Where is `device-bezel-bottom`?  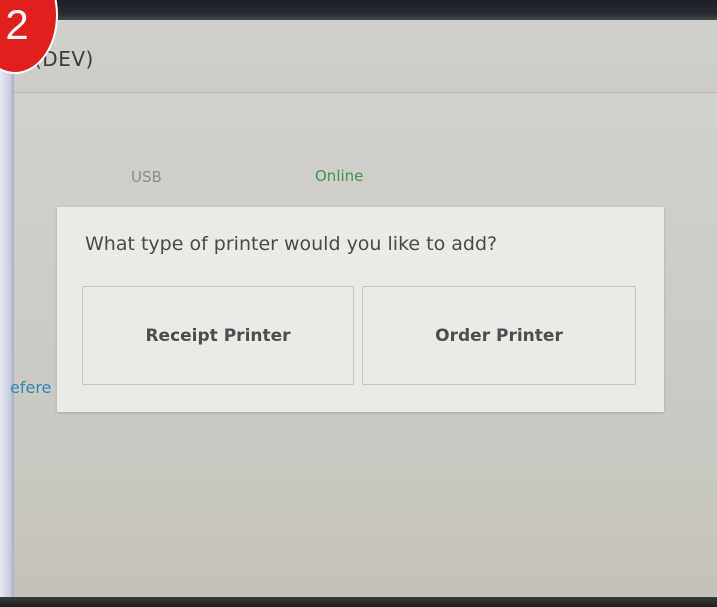
device-bezel-bottom is located at coordinates (358, 602).